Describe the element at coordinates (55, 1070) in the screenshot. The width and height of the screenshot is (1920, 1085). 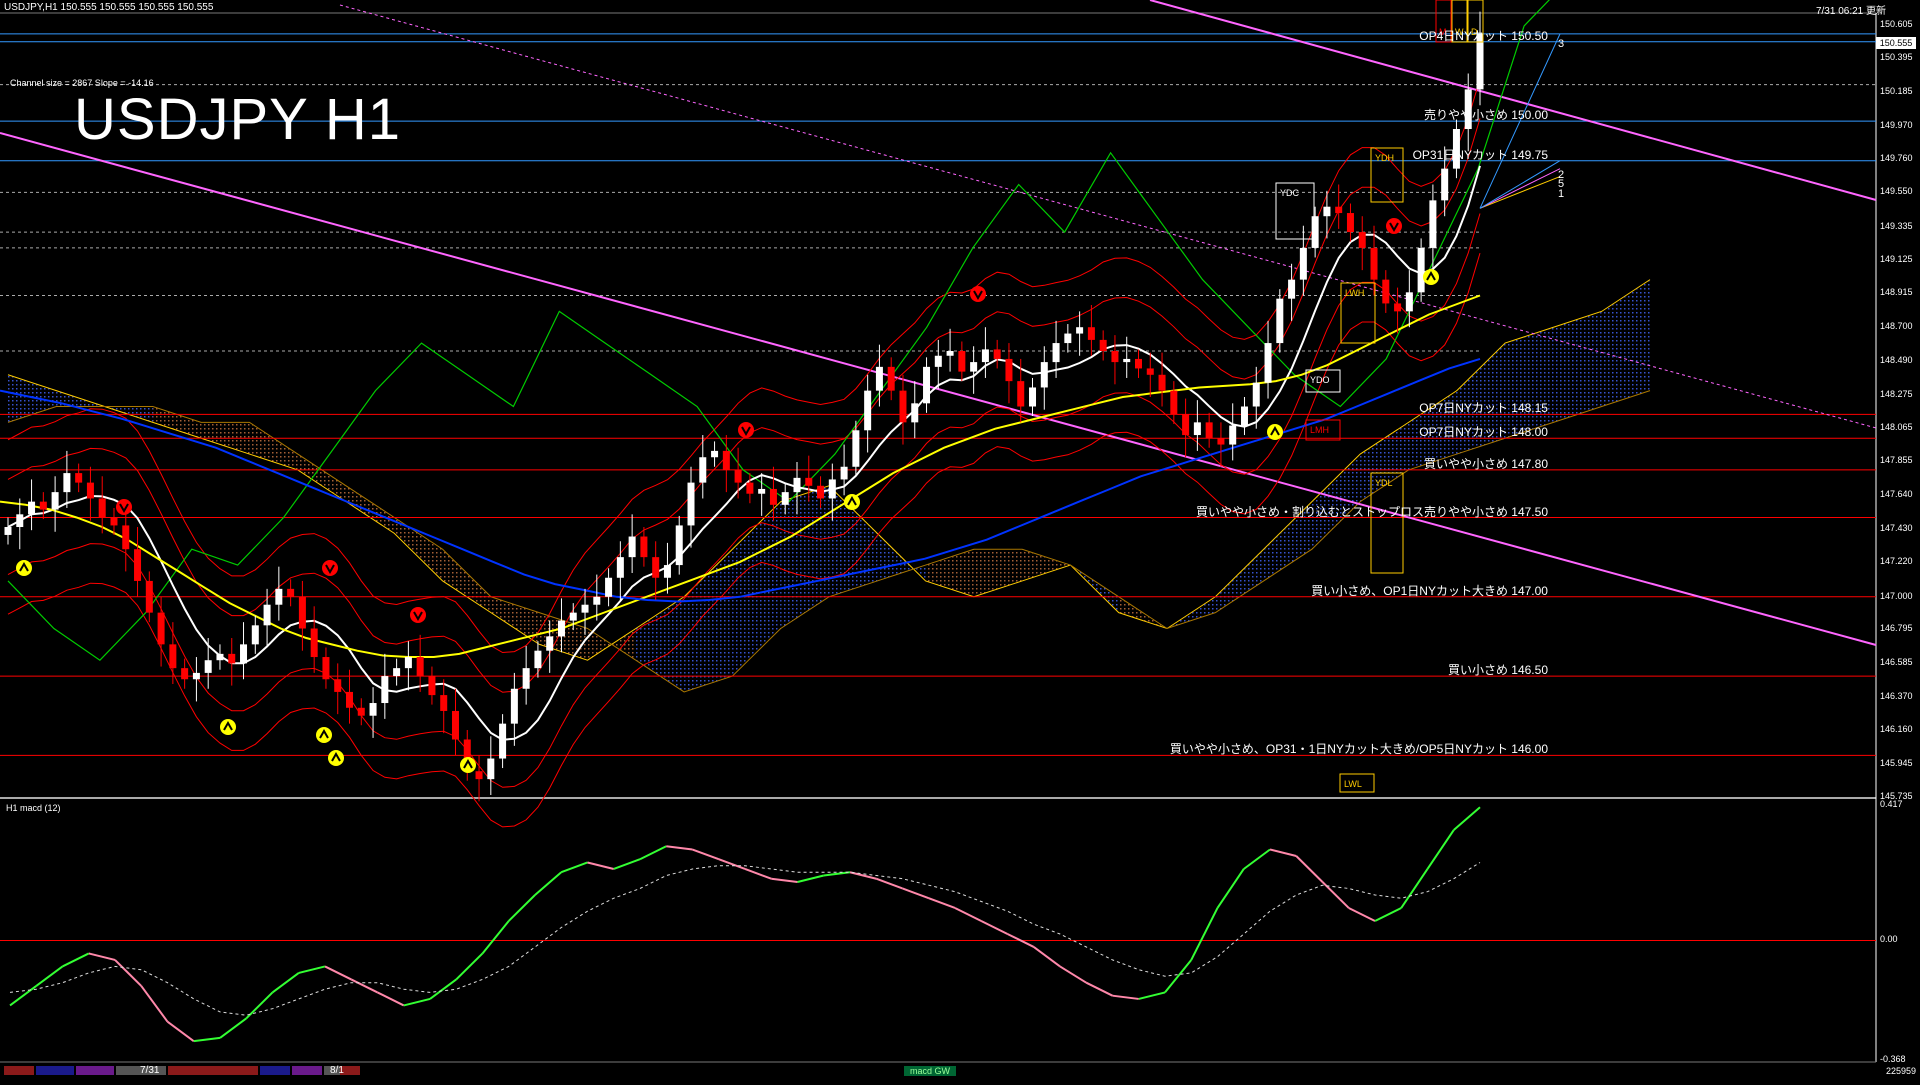
I see `strip-seg-blue` at that location.